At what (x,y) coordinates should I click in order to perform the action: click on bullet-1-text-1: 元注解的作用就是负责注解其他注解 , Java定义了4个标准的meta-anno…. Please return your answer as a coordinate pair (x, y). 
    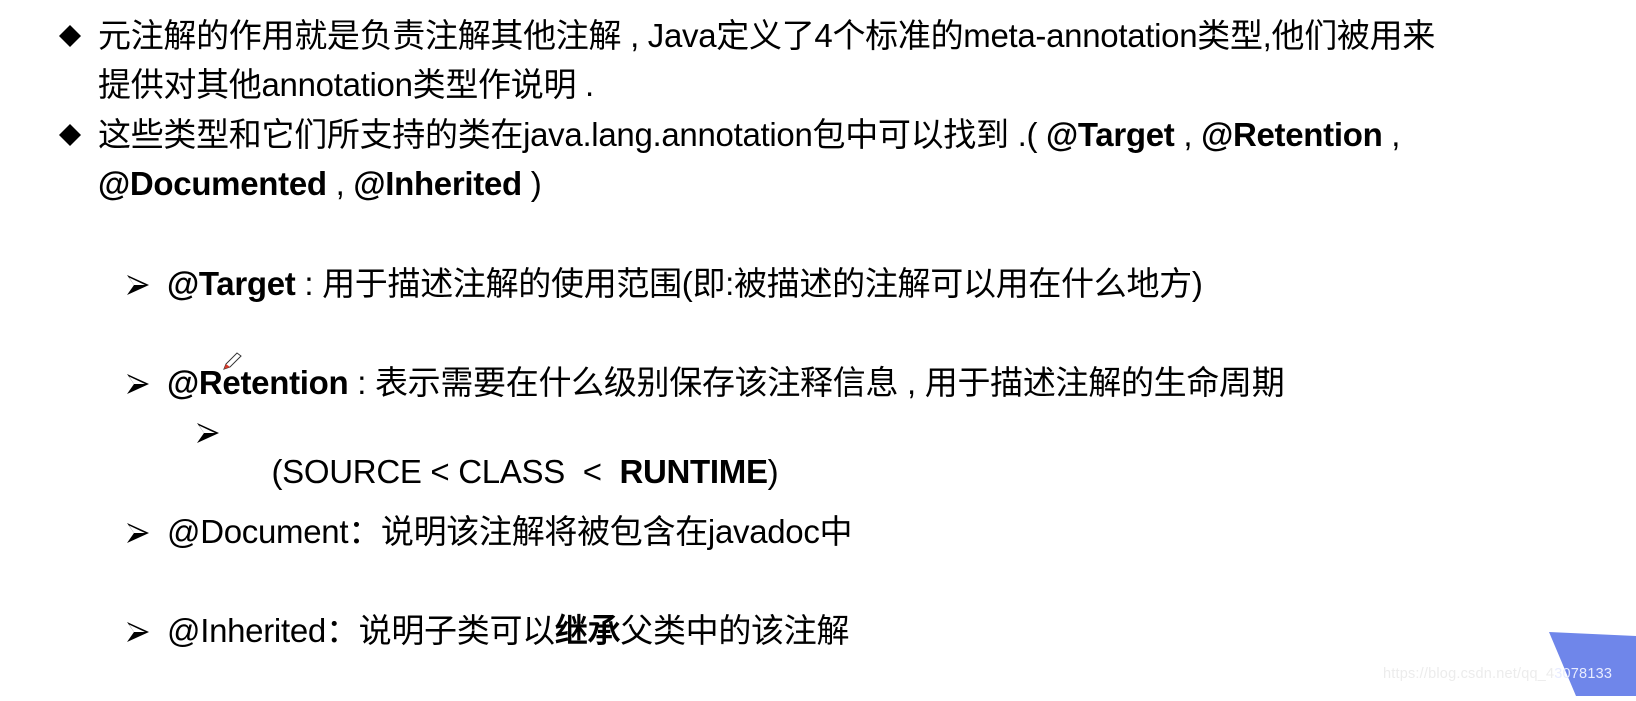
    Looking at the image, I should click on (767, 35).